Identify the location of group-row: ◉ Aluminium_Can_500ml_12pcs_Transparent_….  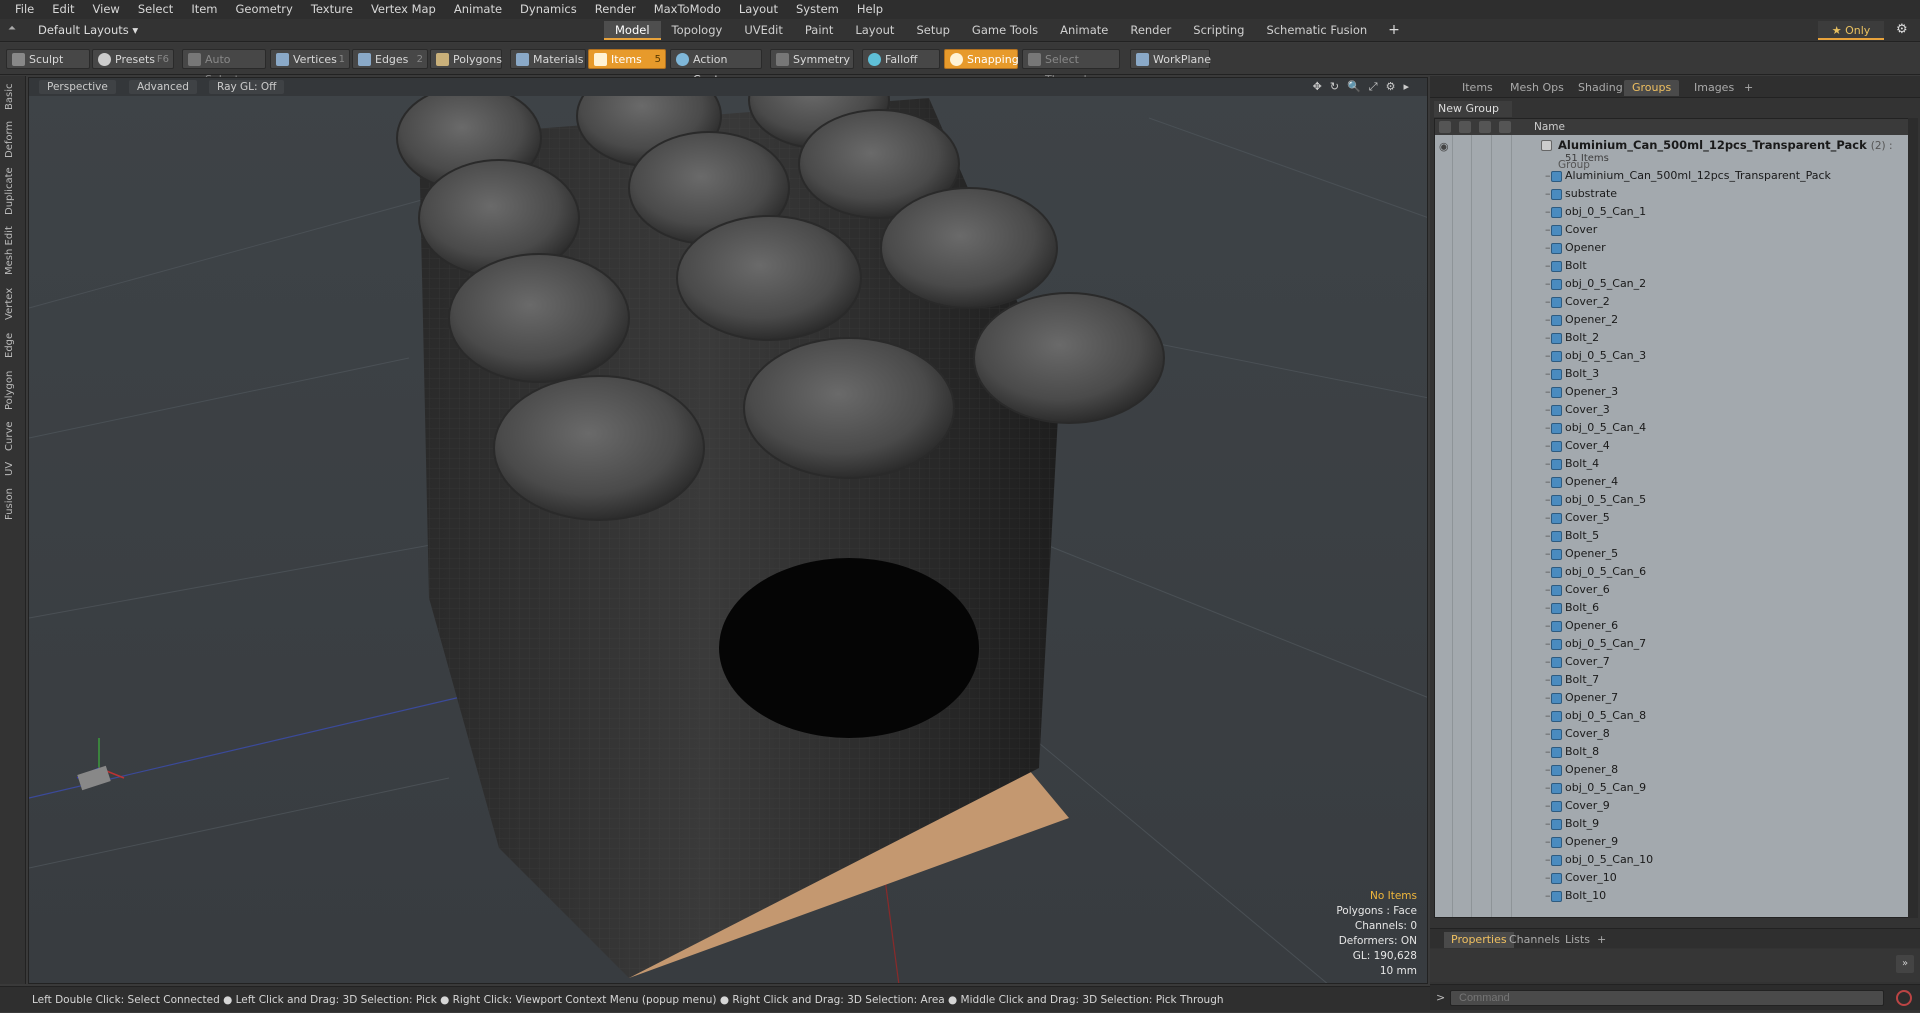
(1672, 153).